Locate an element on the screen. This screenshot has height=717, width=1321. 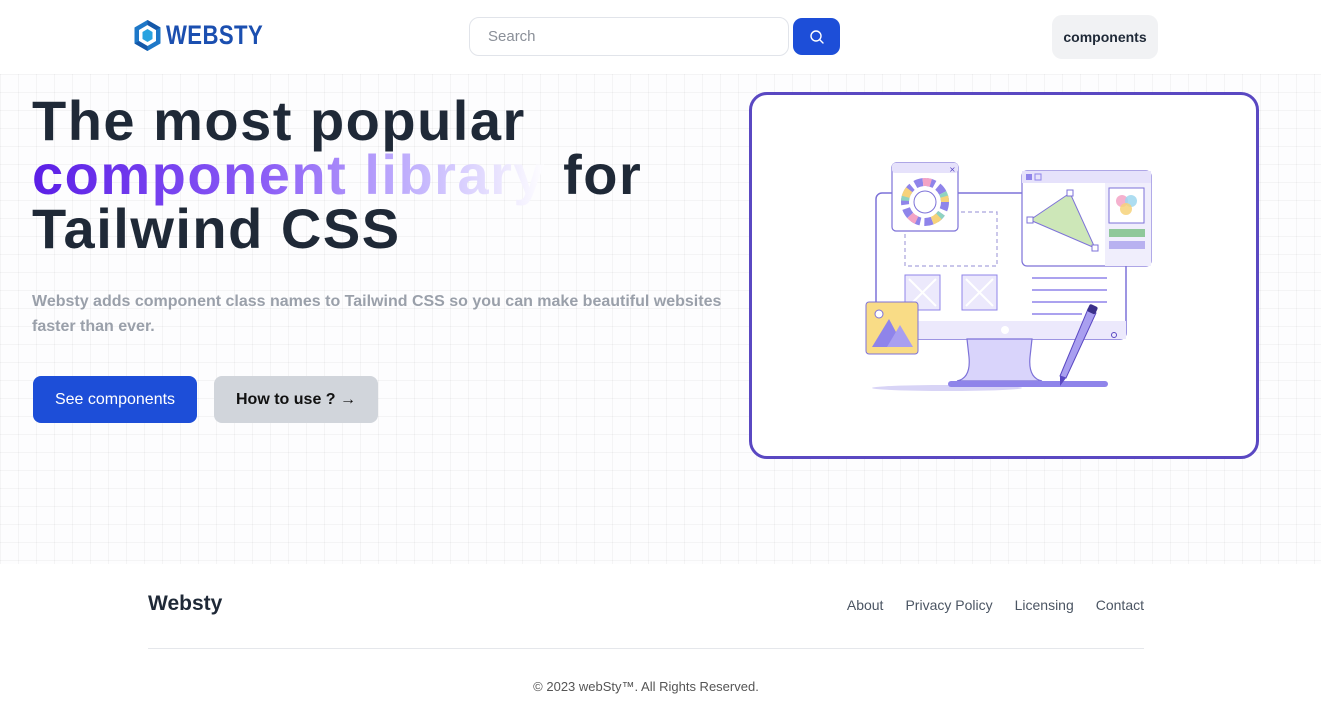
logo-link: WEBSTY is located at coordinates (209, 35).